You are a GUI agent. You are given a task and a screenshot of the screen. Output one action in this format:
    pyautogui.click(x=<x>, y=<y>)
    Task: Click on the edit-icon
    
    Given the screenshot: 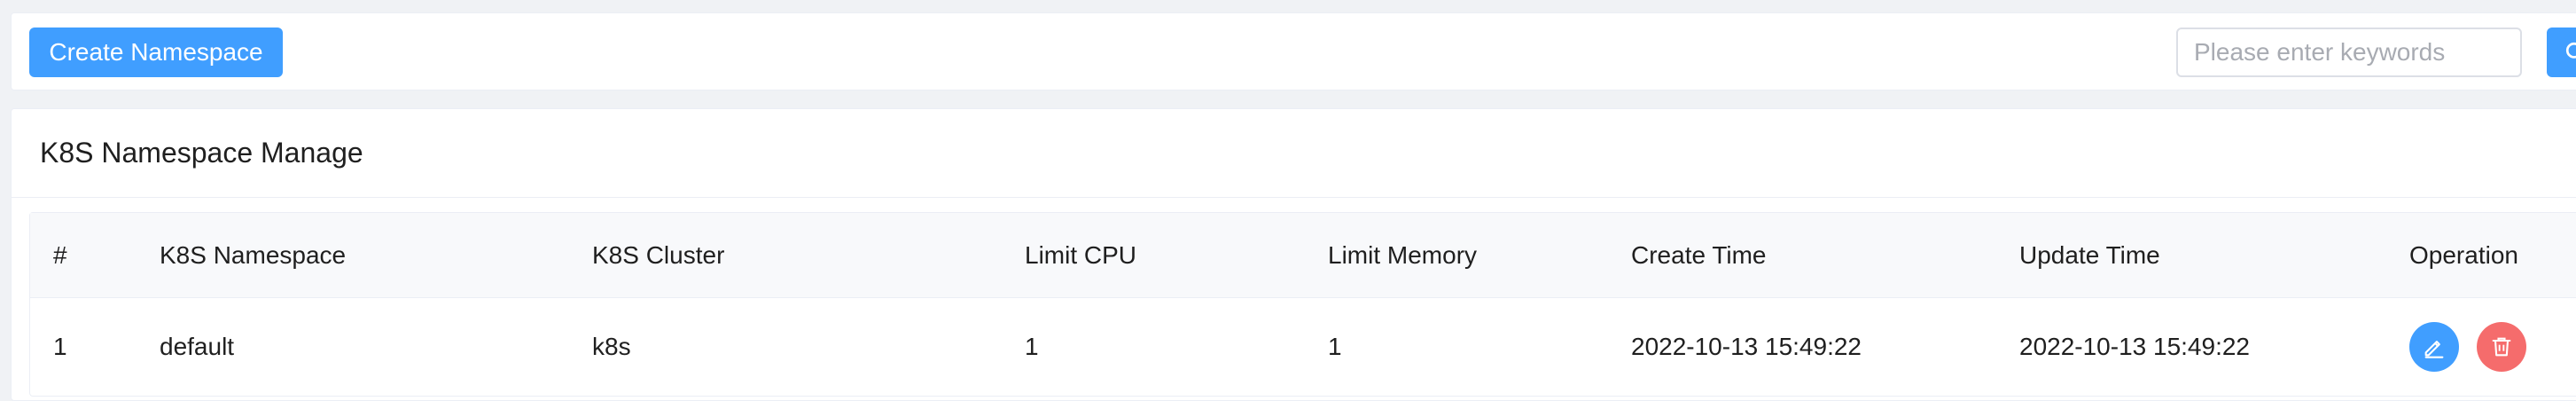 What is the action you would take?
    pyautogui.click(x=2434, y=349)
    